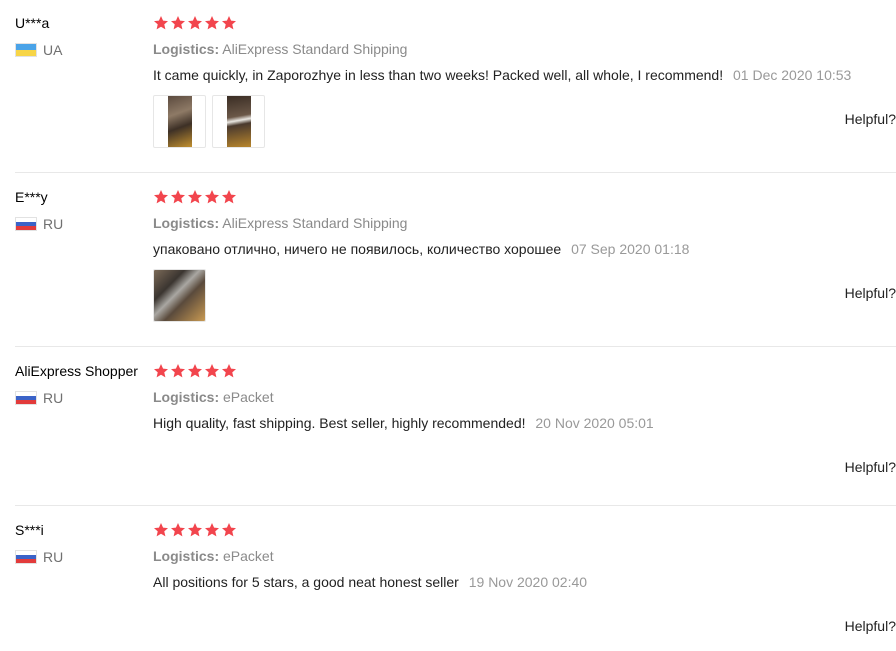 The height and width of the screenshot is (651, 896). What do you see at coordinates (528, 582) in the screenshot?
I see `review-date: 19 Nov 2020 02:40` at bounding box center [528, 582].